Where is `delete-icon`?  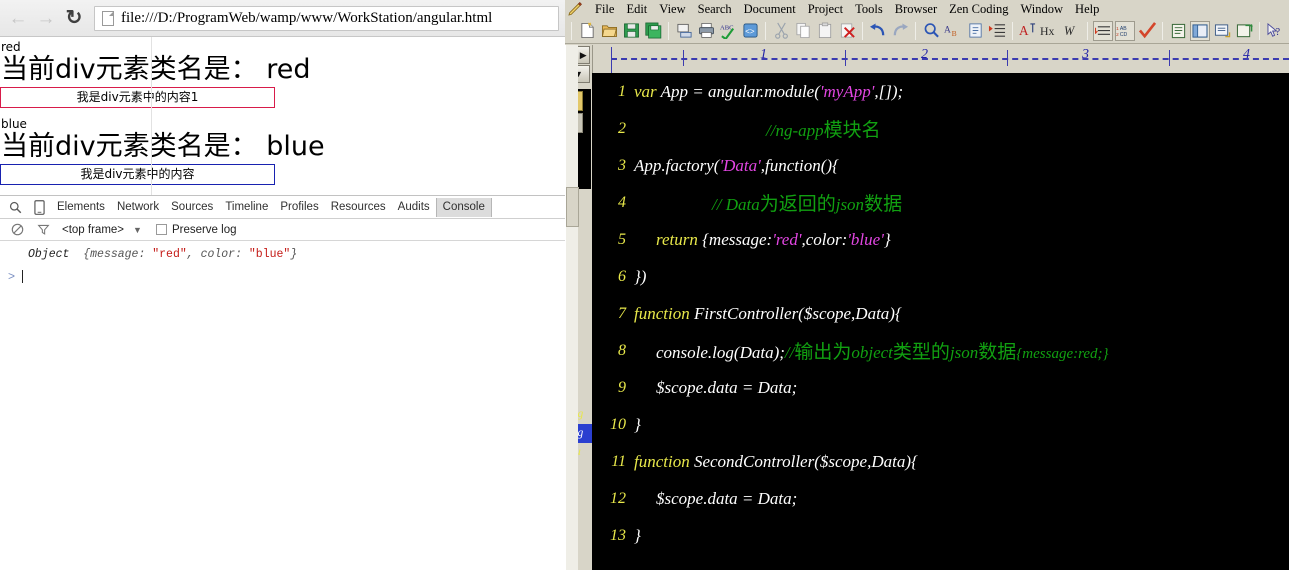
delete-icon is located at coordinates (847, 31).